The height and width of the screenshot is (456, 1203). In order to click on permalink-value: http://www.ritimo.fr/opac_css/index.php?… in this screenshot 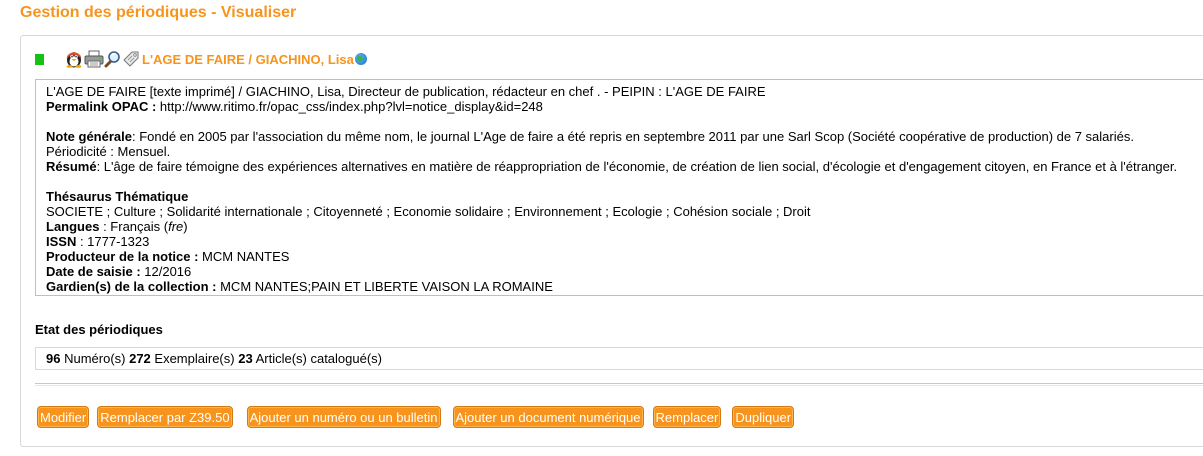, I will do `click(349, 106)`.